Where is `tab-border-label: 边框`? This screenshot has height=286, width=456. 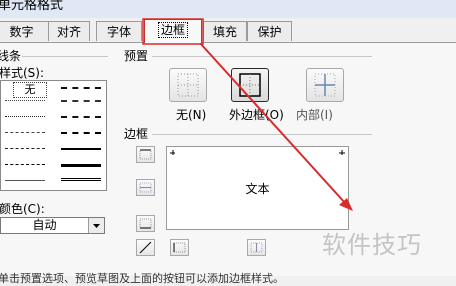
tab-border-label: 边框 is located at coordinates (172, 30).